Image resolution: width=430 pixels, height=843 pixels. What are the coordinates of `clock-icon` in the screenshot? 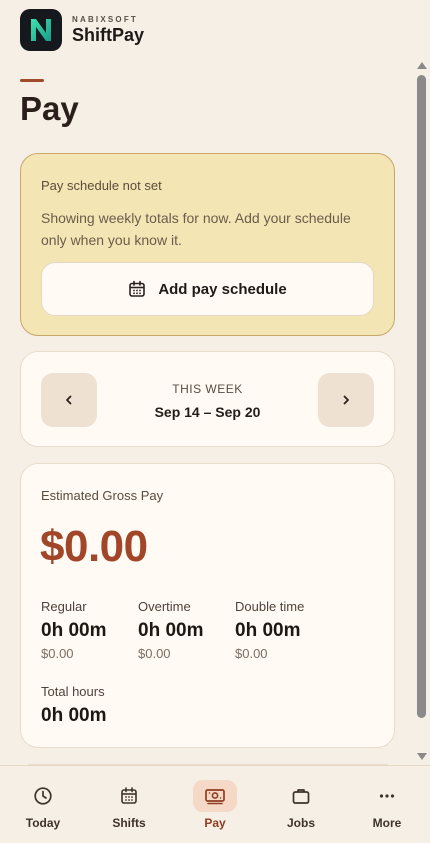 It's located at (43, 796).